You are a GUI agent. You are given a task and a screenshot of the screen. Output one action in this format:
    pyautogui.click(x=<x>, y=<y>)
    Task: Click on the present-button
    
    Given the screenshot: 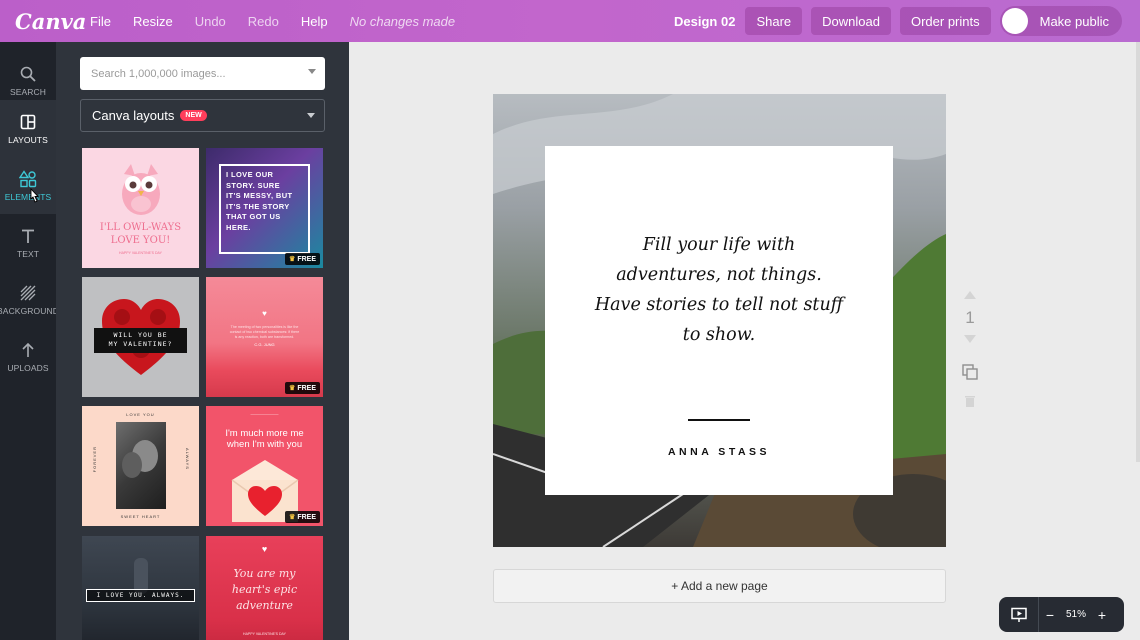 What is the action you would take?
    pyautogui.click(x=1019, y=614)
    